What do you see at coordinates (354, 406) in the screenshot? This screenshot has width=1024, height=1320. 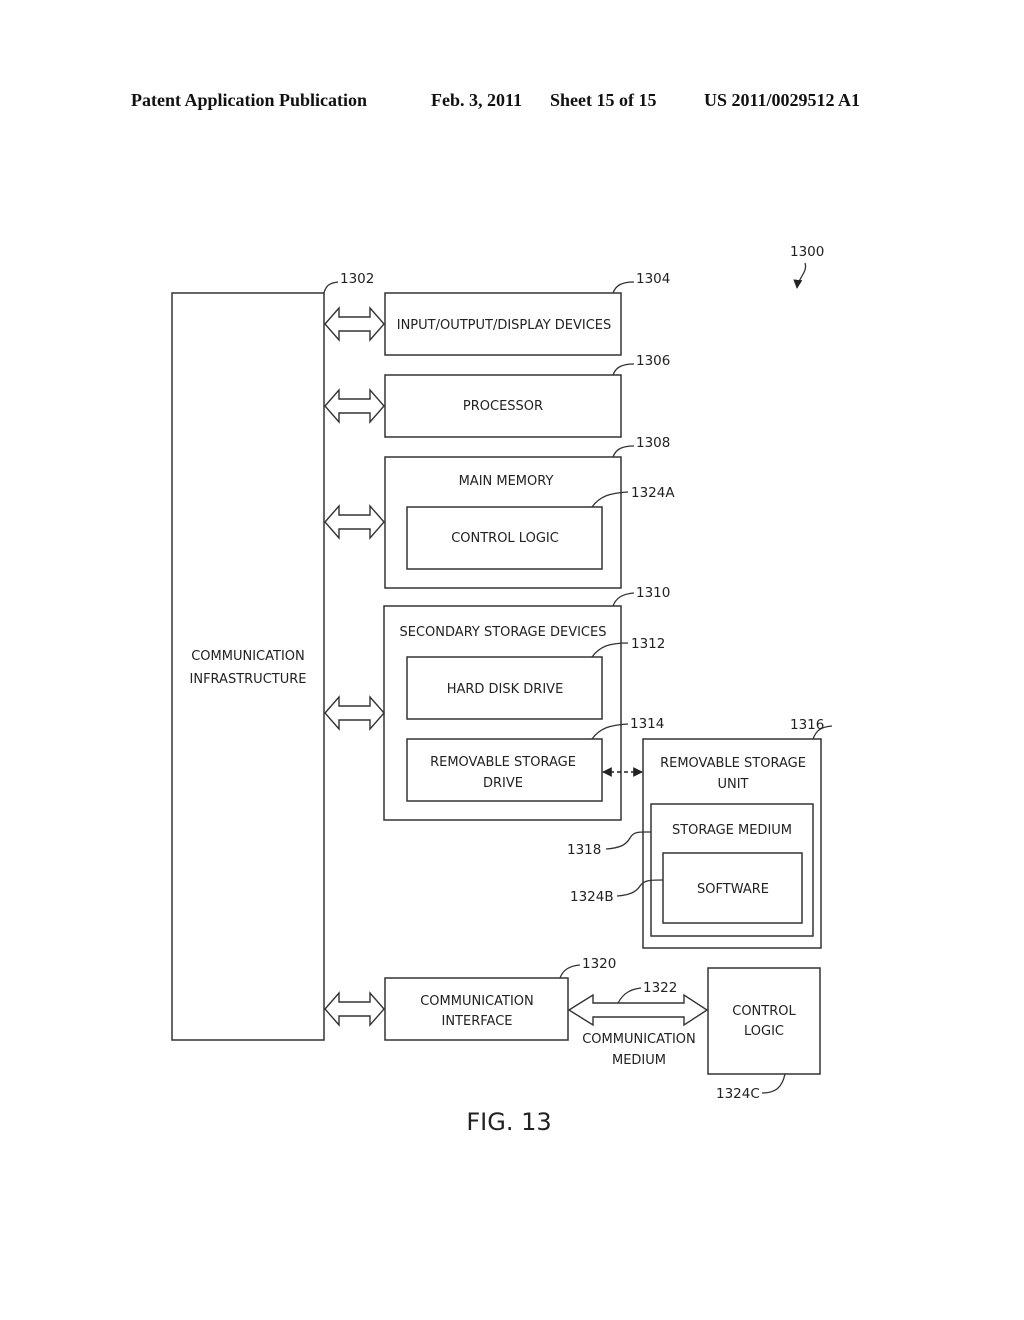 I see `bus-double-arrow-processor` at bounding box center [354, 406].